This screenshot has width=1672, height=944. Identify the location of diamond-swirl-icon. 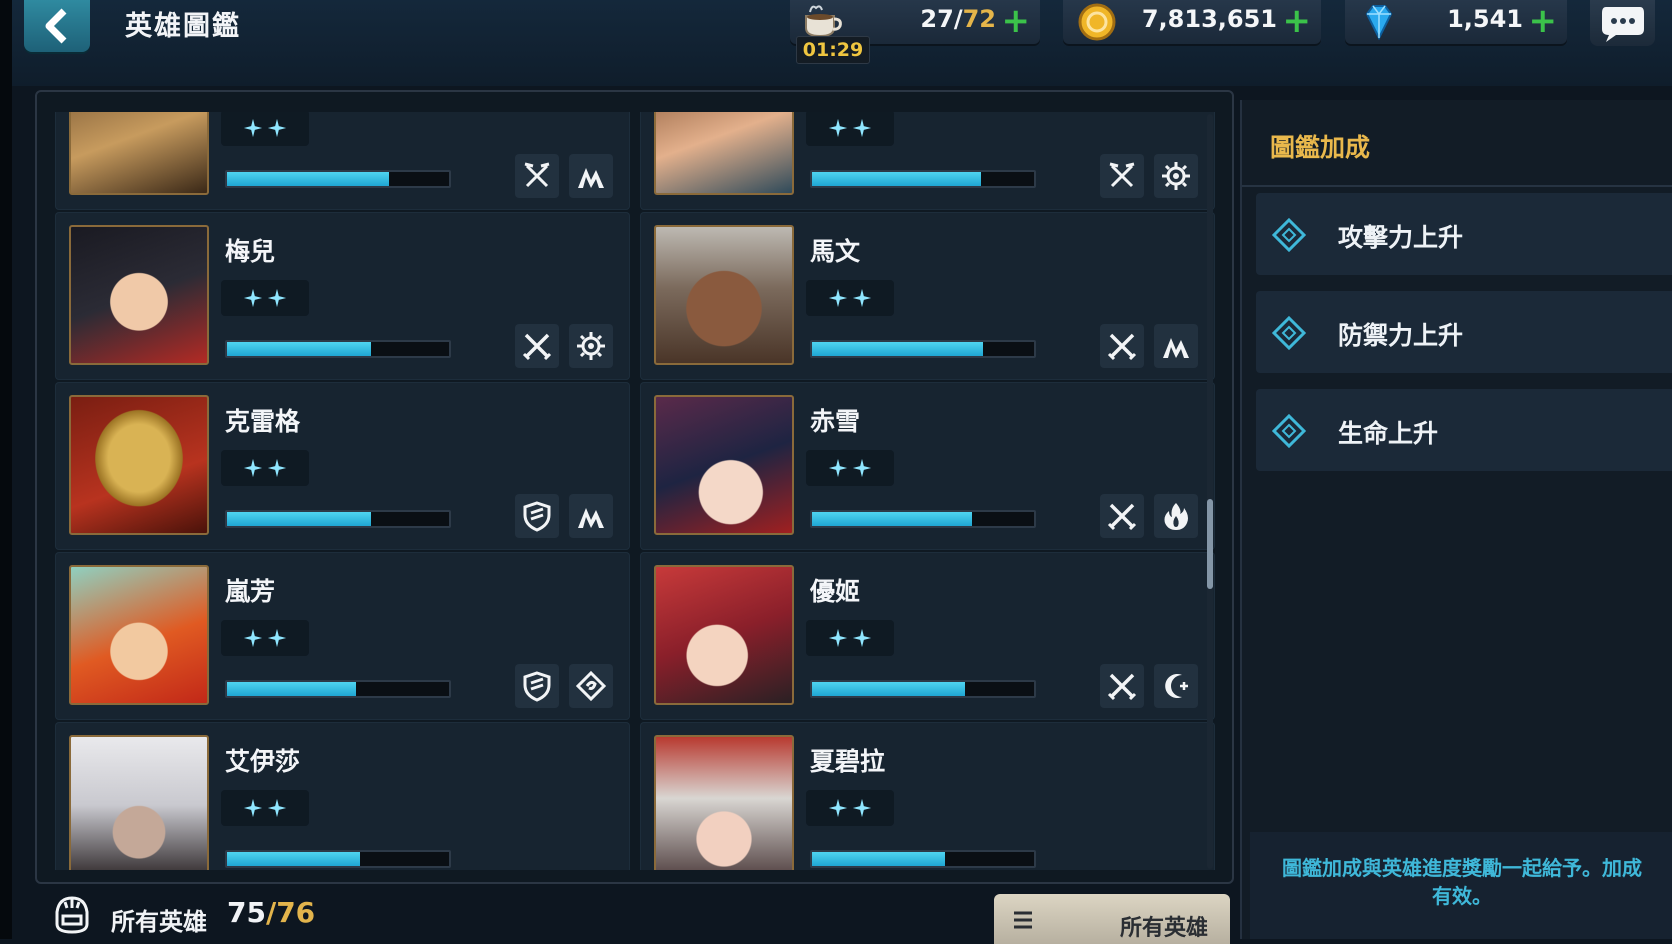
(591, 686).